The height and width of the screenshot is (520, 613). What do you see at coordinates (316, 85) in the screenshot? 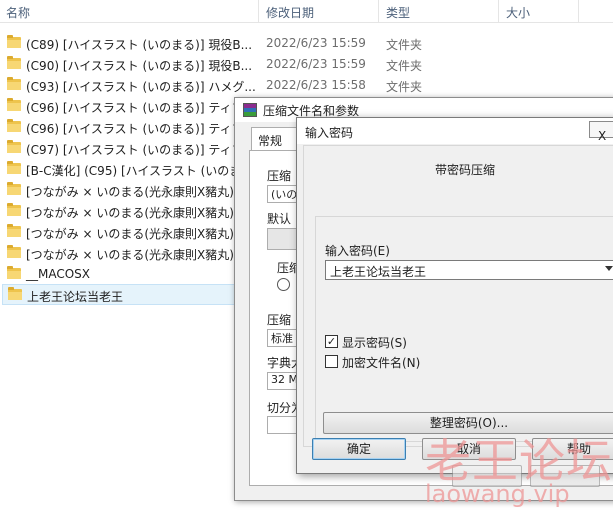
I see `file-date: 2022/6/23 15:58` at bounding box center [316, 85].